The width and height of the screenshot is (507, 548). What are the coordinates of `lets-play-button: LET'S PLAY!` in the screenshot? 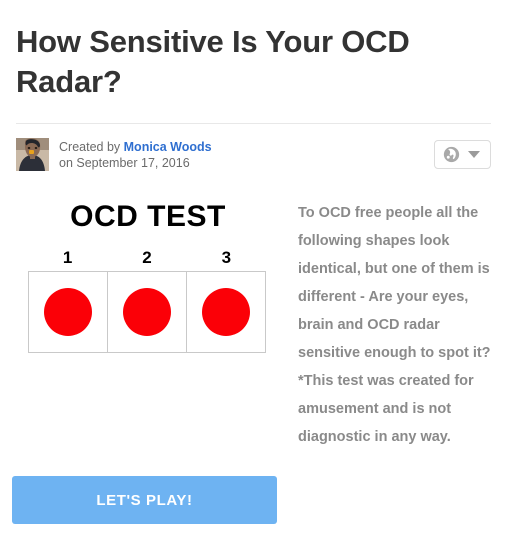 It's located at (144, 500).